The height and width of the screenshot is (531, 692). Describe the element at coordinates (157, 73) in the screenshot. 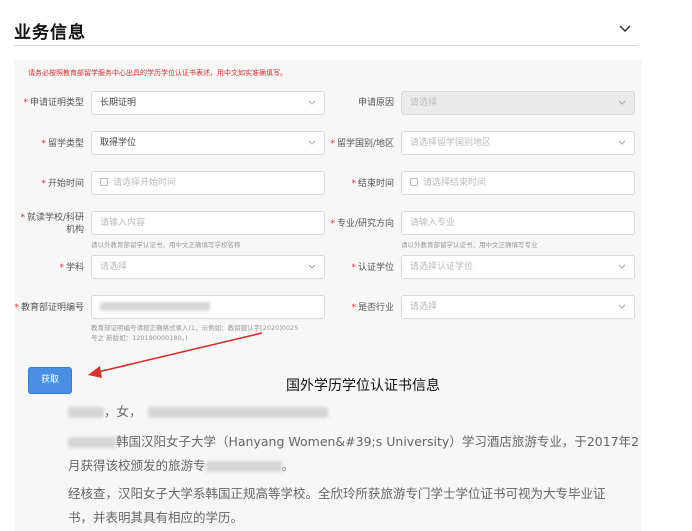

I see `notice-text: 请务必按照教育部留学服务中心出具的学历学位认证书表述，用中文如实准确填写。` at that location.